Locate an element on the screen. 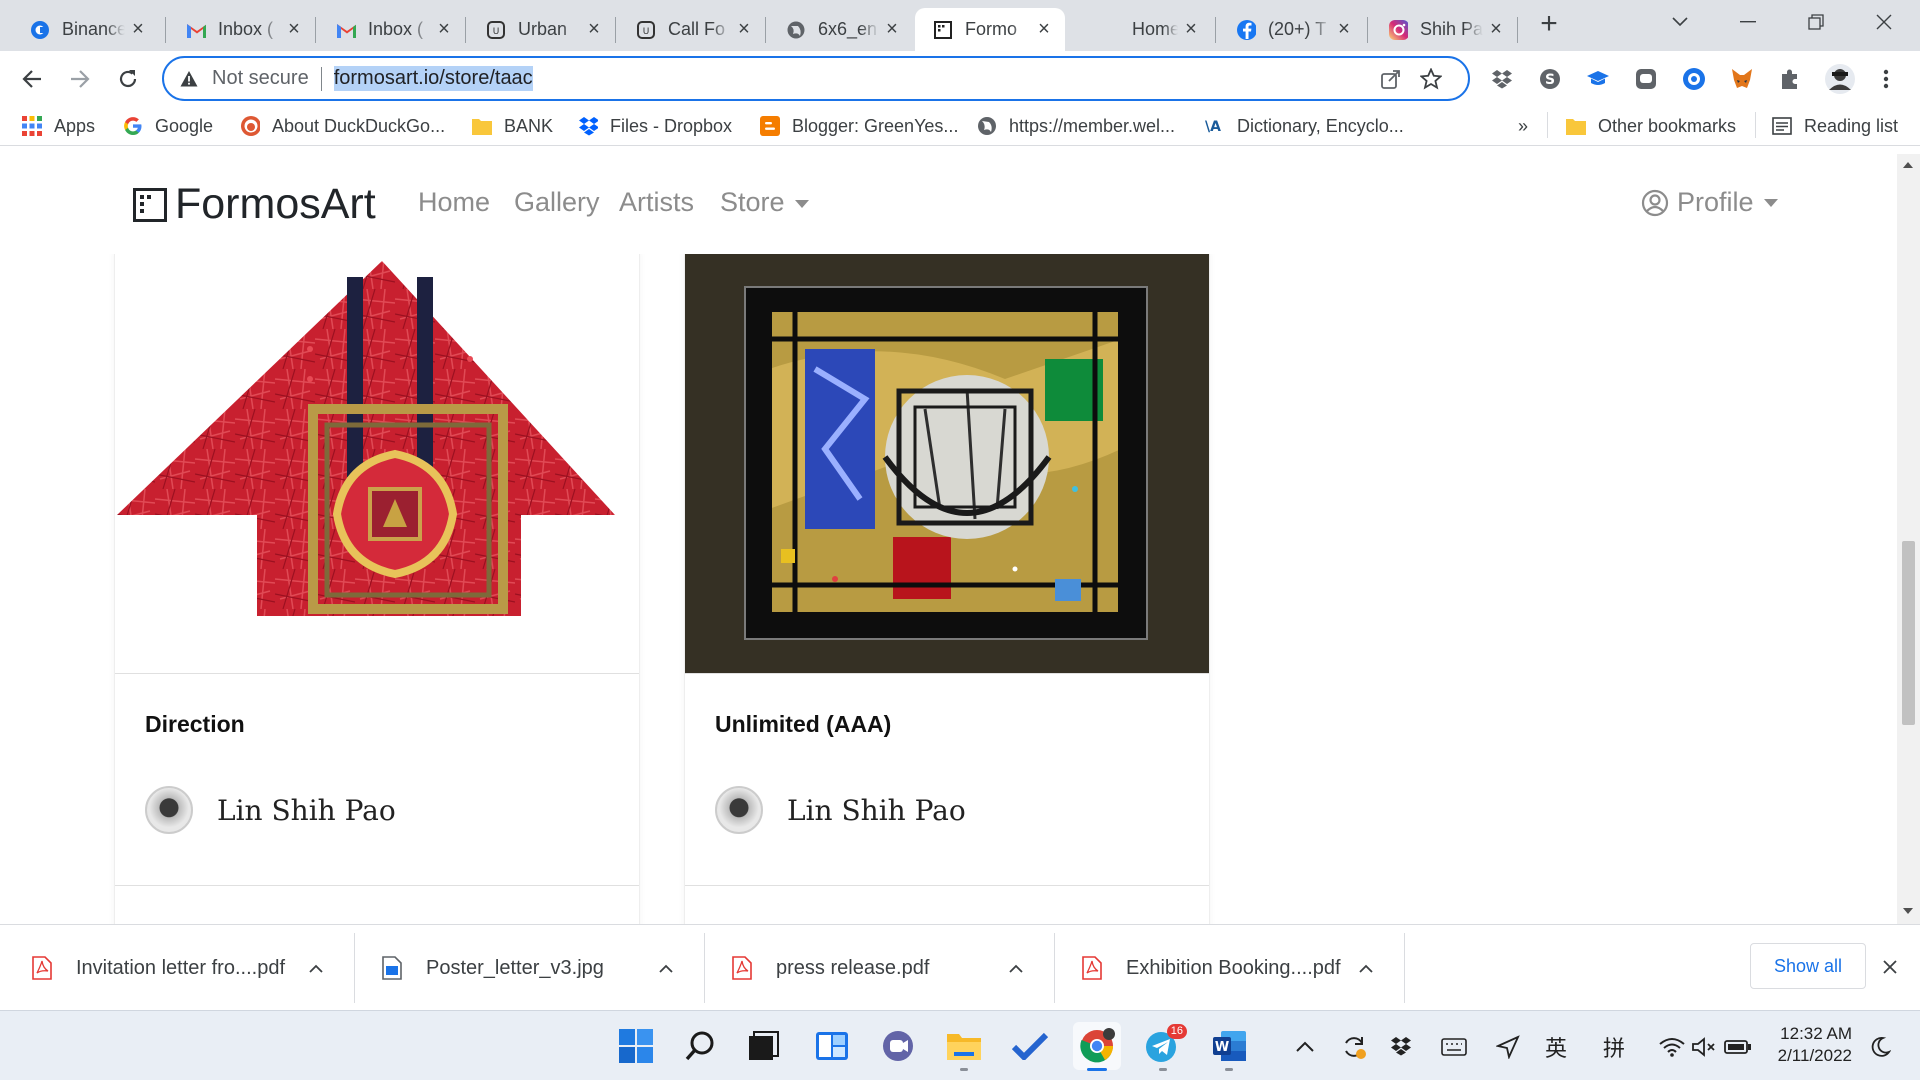 The image size is (1920, 1080). artwork-title: Unlimited (AAA) is located at coordinates (803, 724).